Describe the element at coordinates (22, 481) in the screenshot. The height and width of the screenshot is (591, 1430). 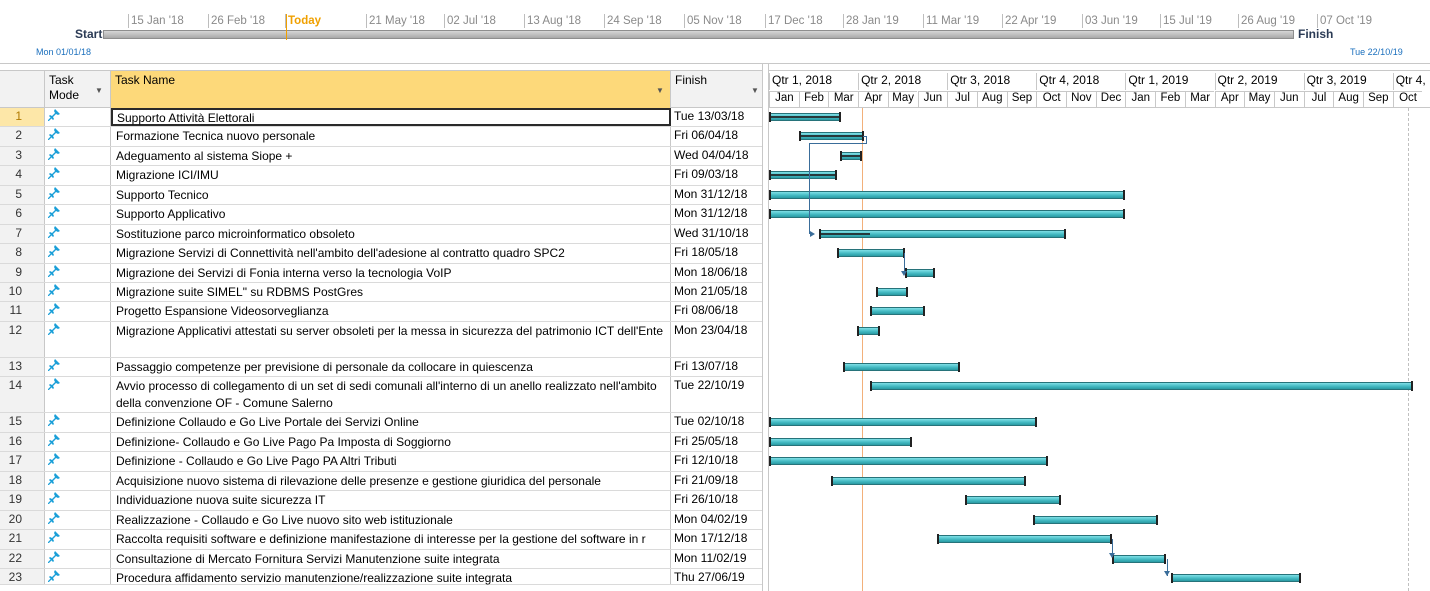
I see `row-id: 18` at that location.